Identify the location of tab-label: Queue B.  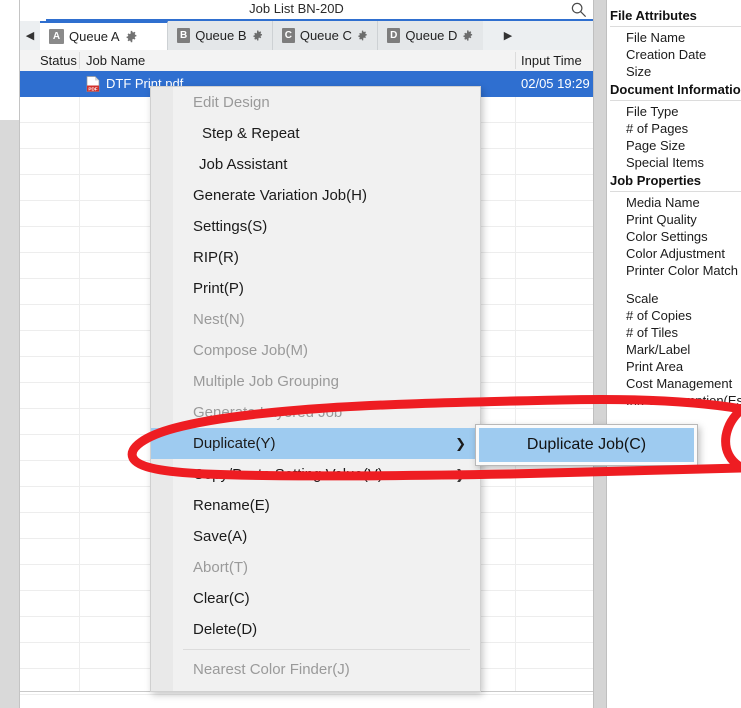
(221, 35).